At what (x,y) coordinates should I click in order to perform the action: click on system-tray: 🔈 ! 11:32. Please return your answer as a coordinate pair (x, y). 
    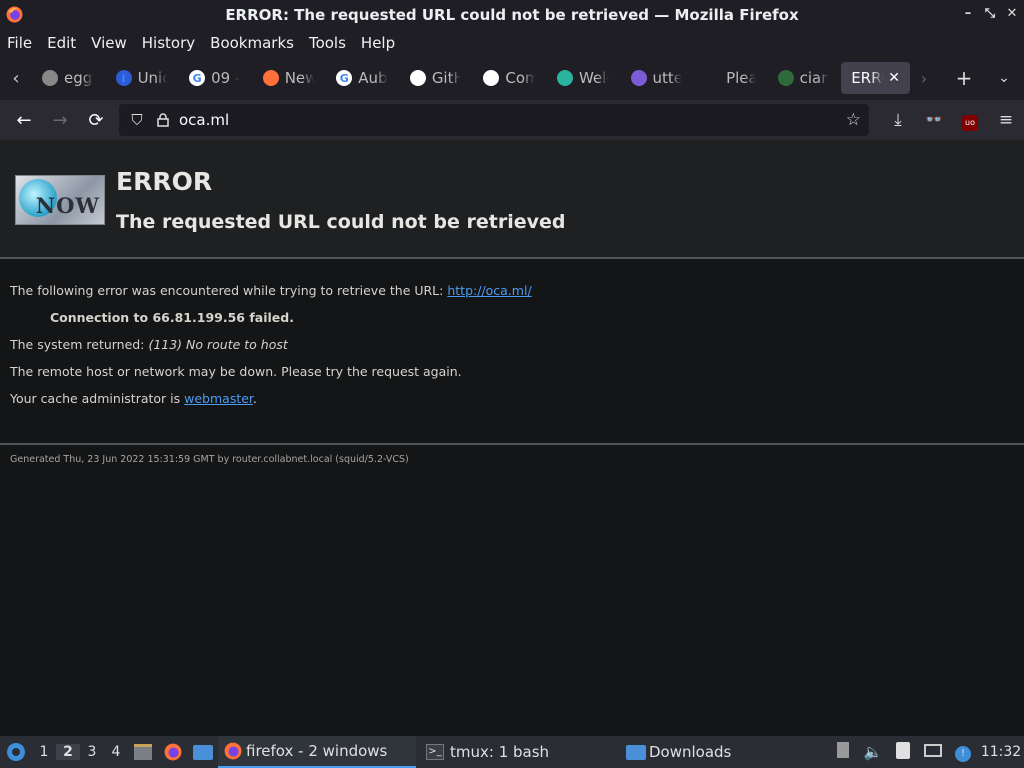
    Looking at the image, I should click on (926, 752).